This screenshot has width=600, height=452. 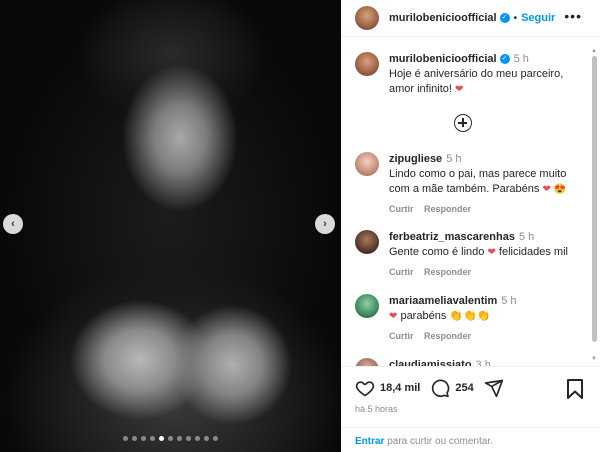 What do you see at coordinates (438, 252) in the screenshot?
I see `comment-text: Gente como é lindo` at bounding box center [438, 252].